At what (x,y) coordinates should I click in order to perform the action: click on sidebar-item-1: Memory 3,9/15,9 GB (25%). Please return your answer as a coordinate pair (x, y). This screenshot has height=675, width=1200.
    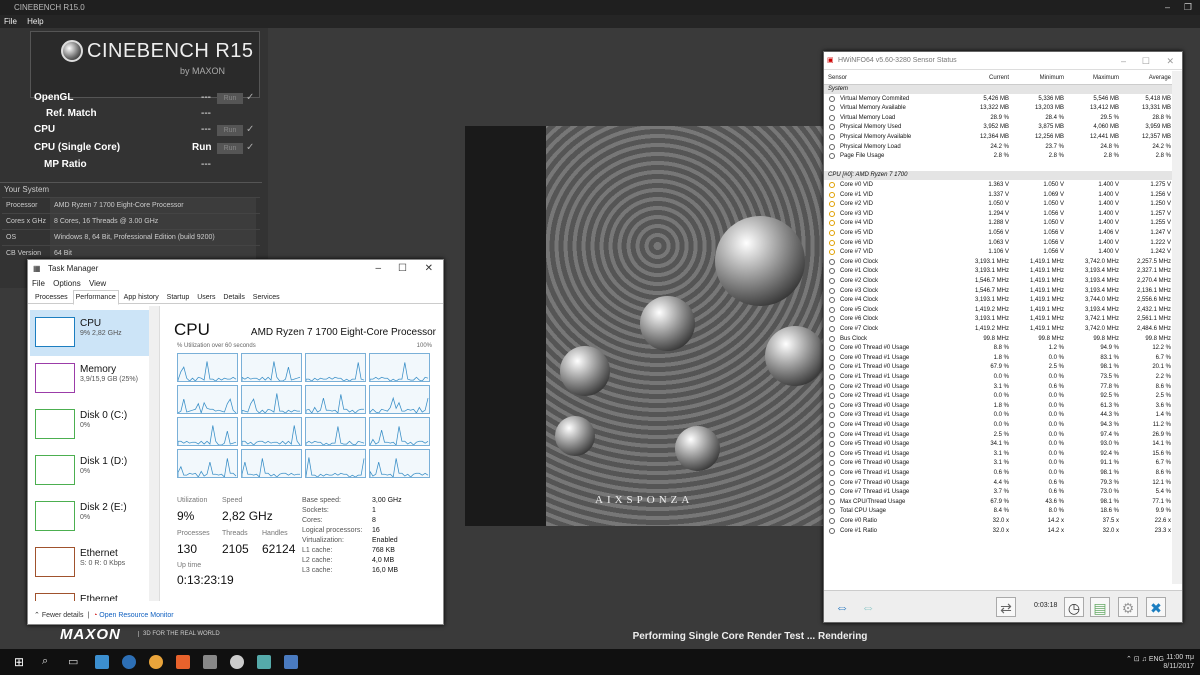
    Looking at the image, I should click on (94, 379).